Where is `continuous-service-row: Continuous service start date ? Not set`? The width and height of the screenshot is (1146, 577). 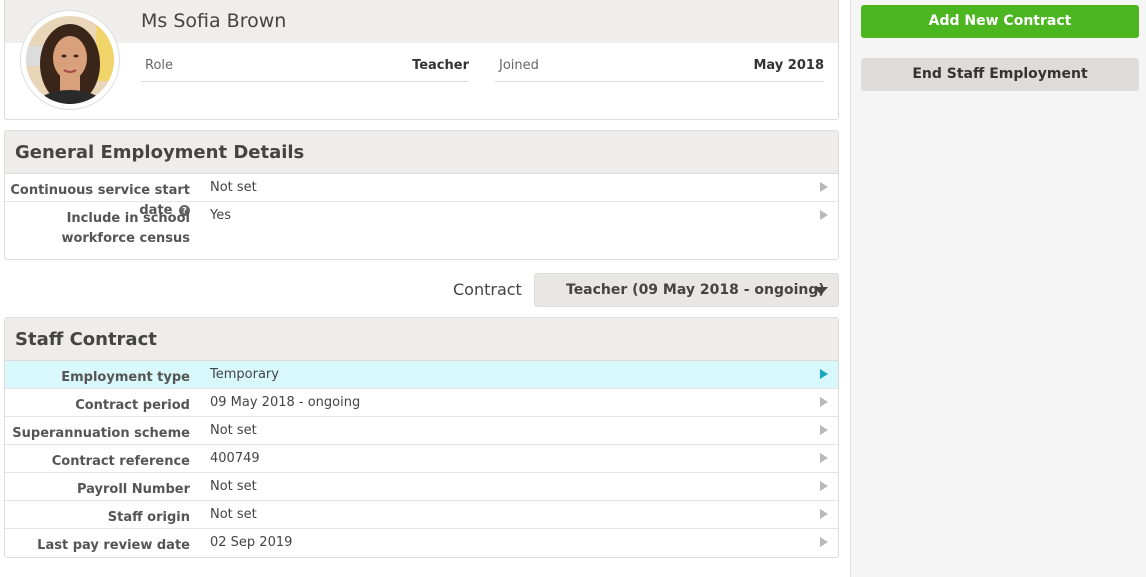
continuous-service-row: Continuous service start date ? Not set is located at coordinates (421, 196).